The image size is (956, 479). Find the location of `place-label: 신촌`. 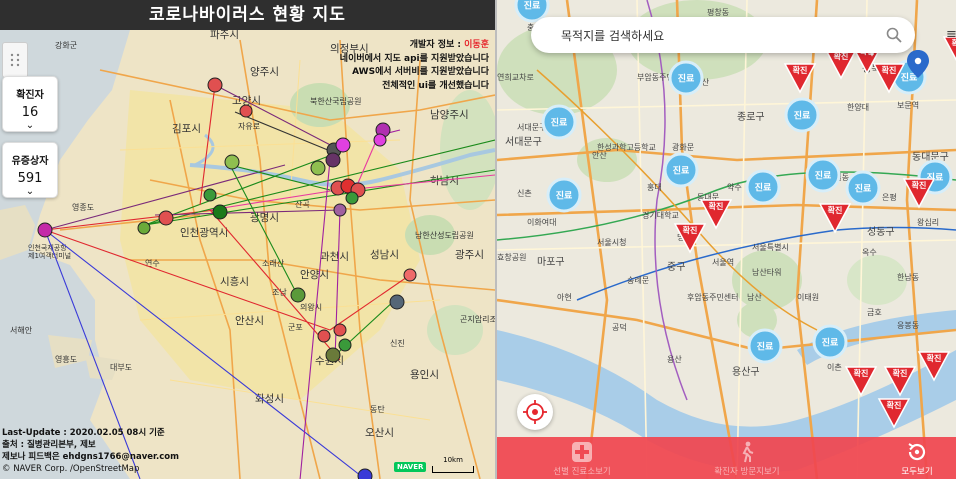

place-label: 신촌 is located at coordinates (524, 193).